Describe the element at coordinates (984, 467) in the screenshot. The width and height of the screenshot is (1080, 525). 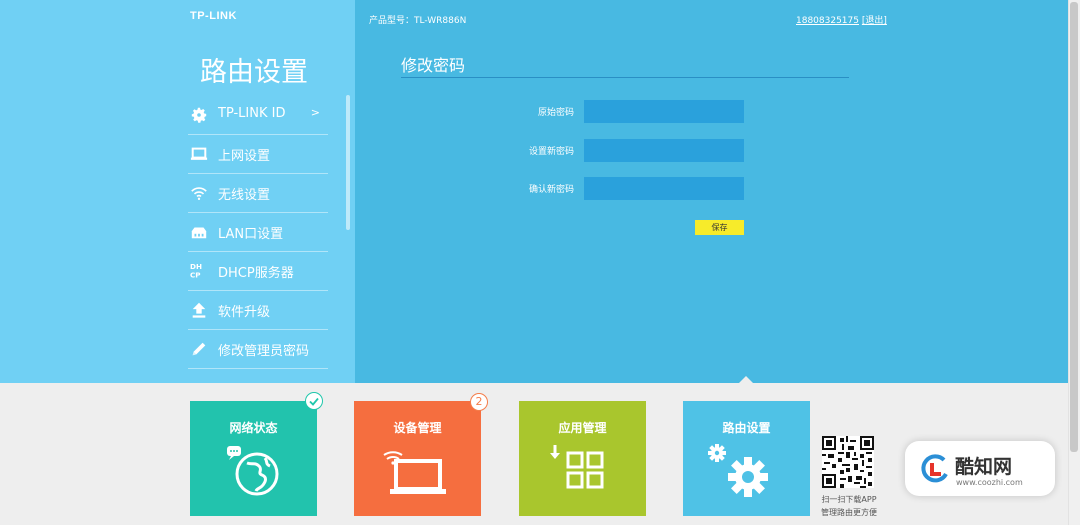
I see `watermark-name: 酷知网` at that location.